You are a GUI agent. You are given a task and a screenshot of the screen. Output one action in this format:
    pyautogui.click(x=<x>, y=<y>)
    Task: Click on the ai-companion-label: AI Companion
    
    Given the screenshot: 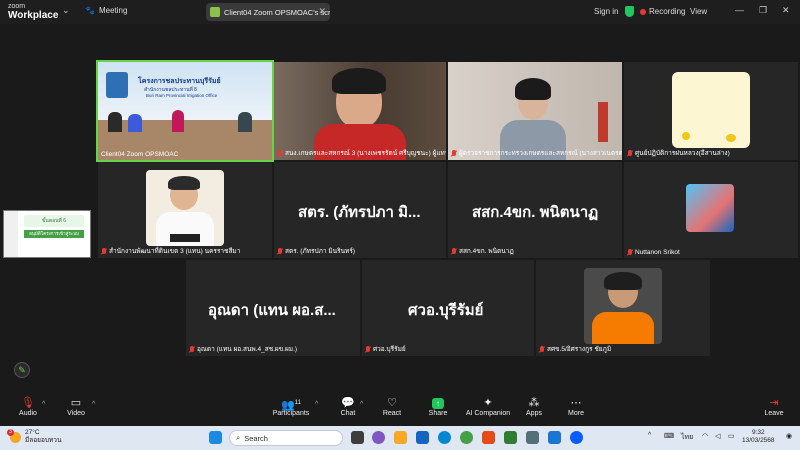 What is the action you would take?
    pyautogui.click(x=488, y=413)
    